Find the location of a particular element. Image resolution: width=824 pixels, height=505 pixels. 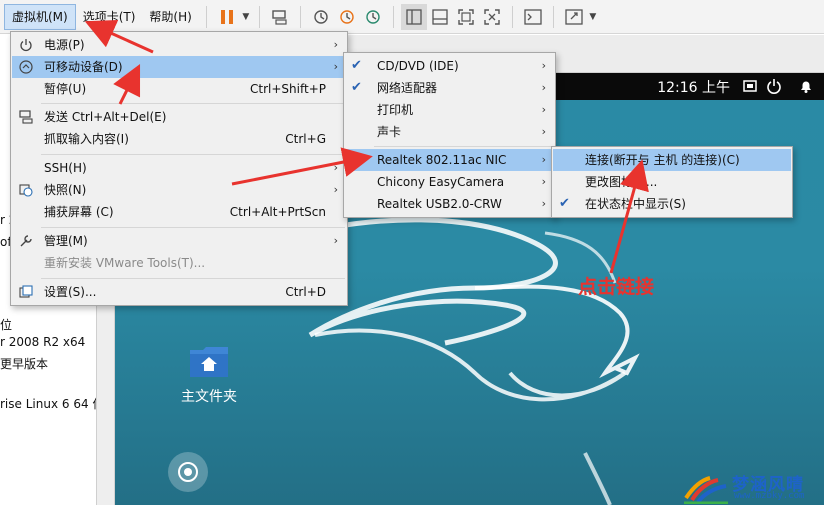

menu-item-cd-dvd: ✔ CD/DVD (IDE) › is located at coordinates (449, 66).